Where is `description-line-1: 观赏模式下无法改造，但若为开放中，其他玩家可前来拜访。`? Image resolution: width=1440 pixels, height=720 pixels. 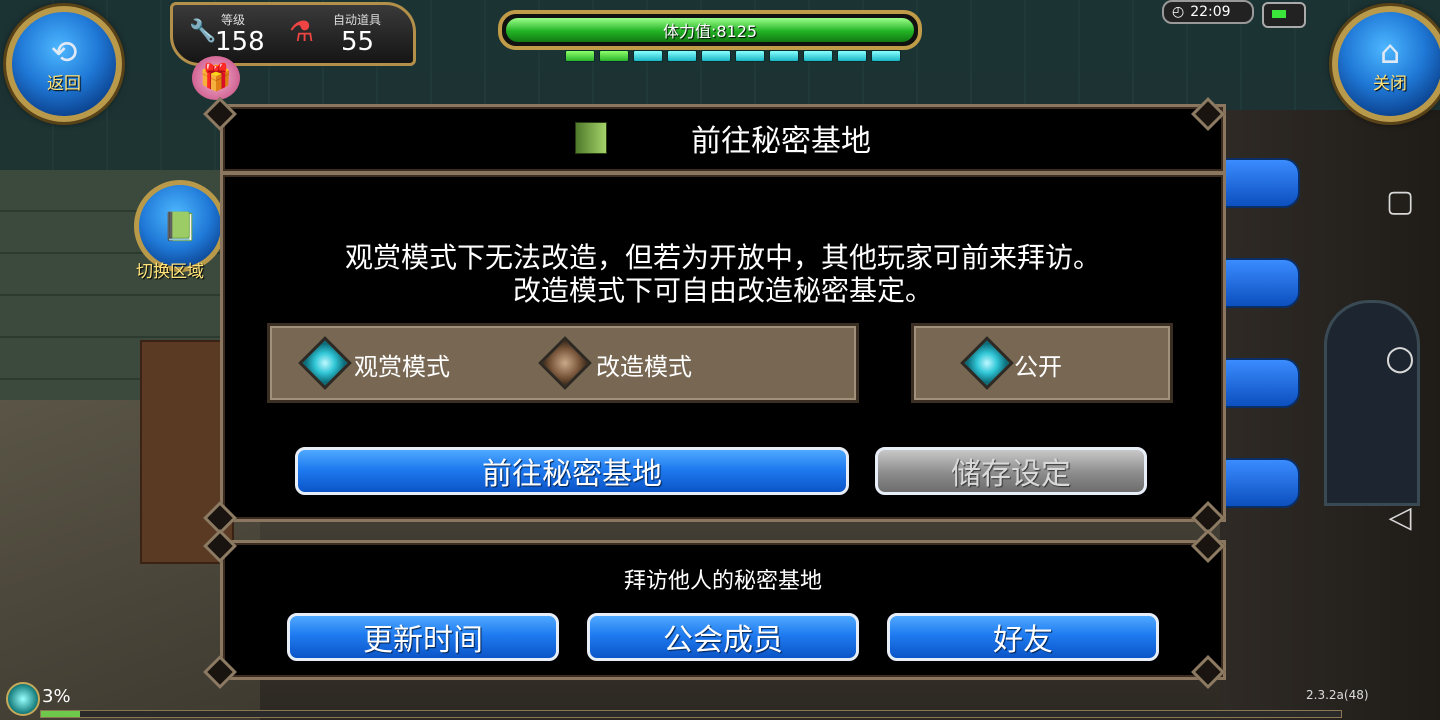 description-line-1: 观赏模式下无法改造，但若为开放中，其他玩家可前来拜访。 is located at coordinates (722, 257).